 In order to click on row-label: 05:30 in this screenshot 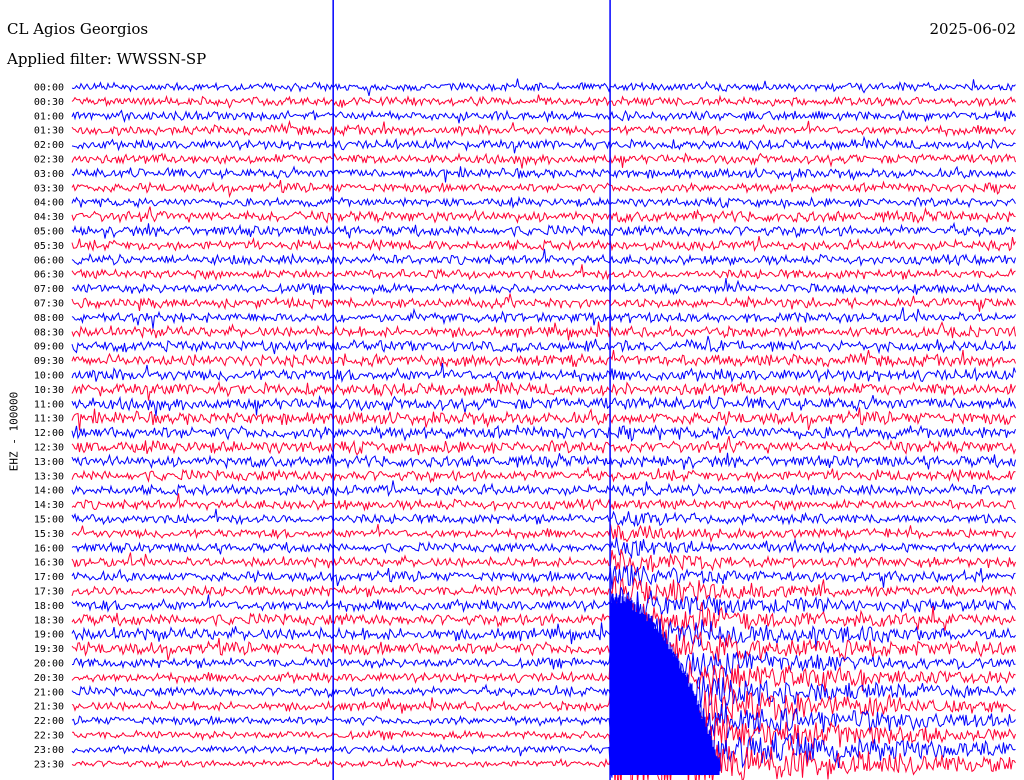, I will do `click(49, 246)`.